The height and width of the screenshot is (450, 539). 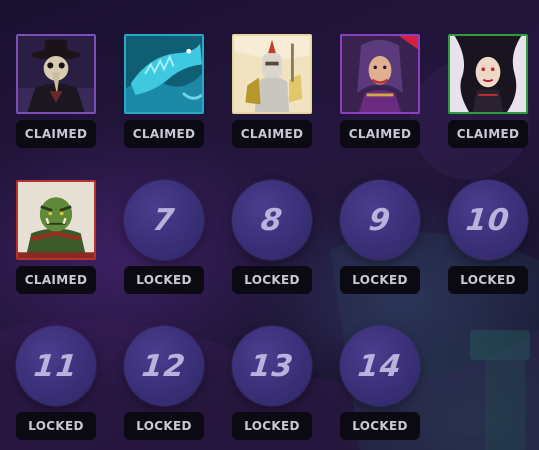 I want to click on reward-number: 10, so click(x=488, y=220).